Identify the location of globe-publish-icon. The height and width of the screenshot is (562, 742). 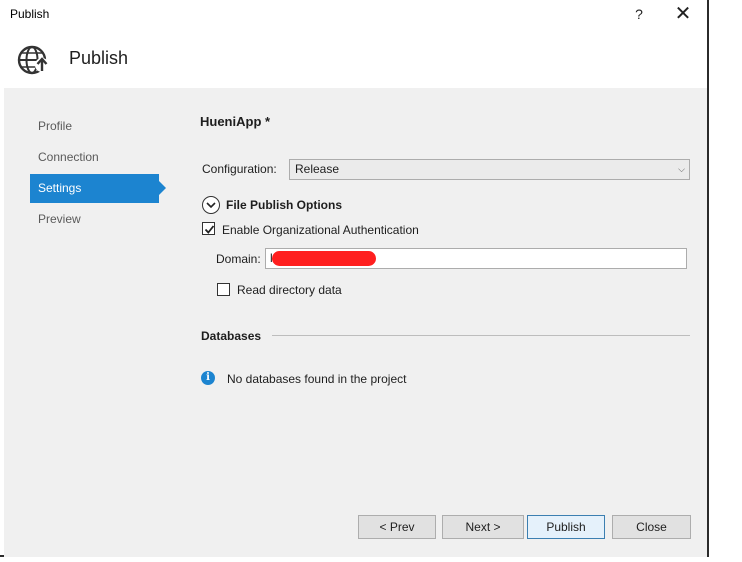
(33, 60).